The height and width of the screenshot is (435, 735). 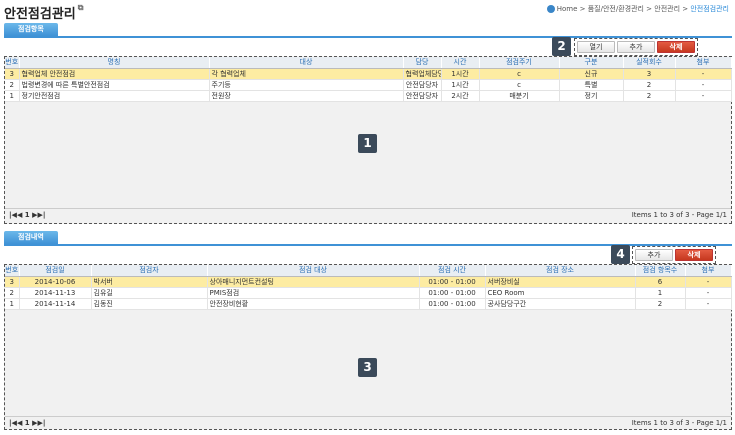 What do you see at coordinates (81, 7) in the screenshot?
I see `external-link-icon: ⧉` at bounding box center [81, 7].